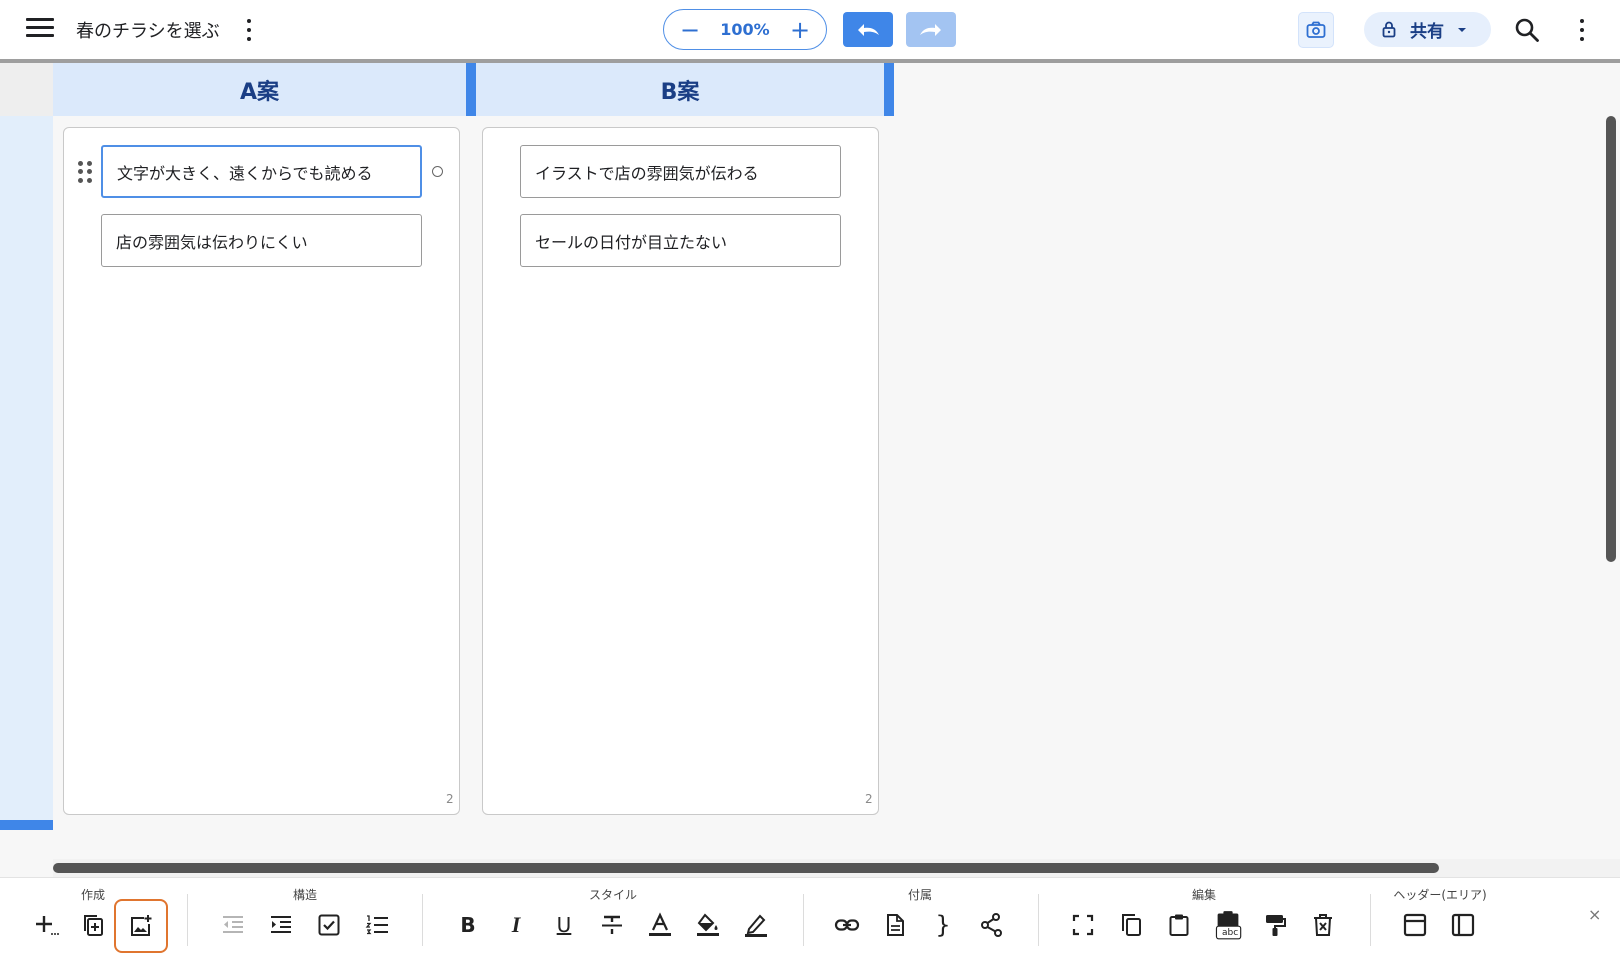  I want to click on camera-icon, so click(1316, 29).